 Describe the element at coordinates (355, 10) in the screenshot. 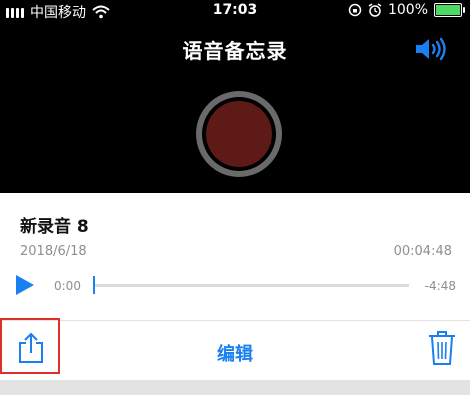

I see `rotation-lock-icon` at that location.